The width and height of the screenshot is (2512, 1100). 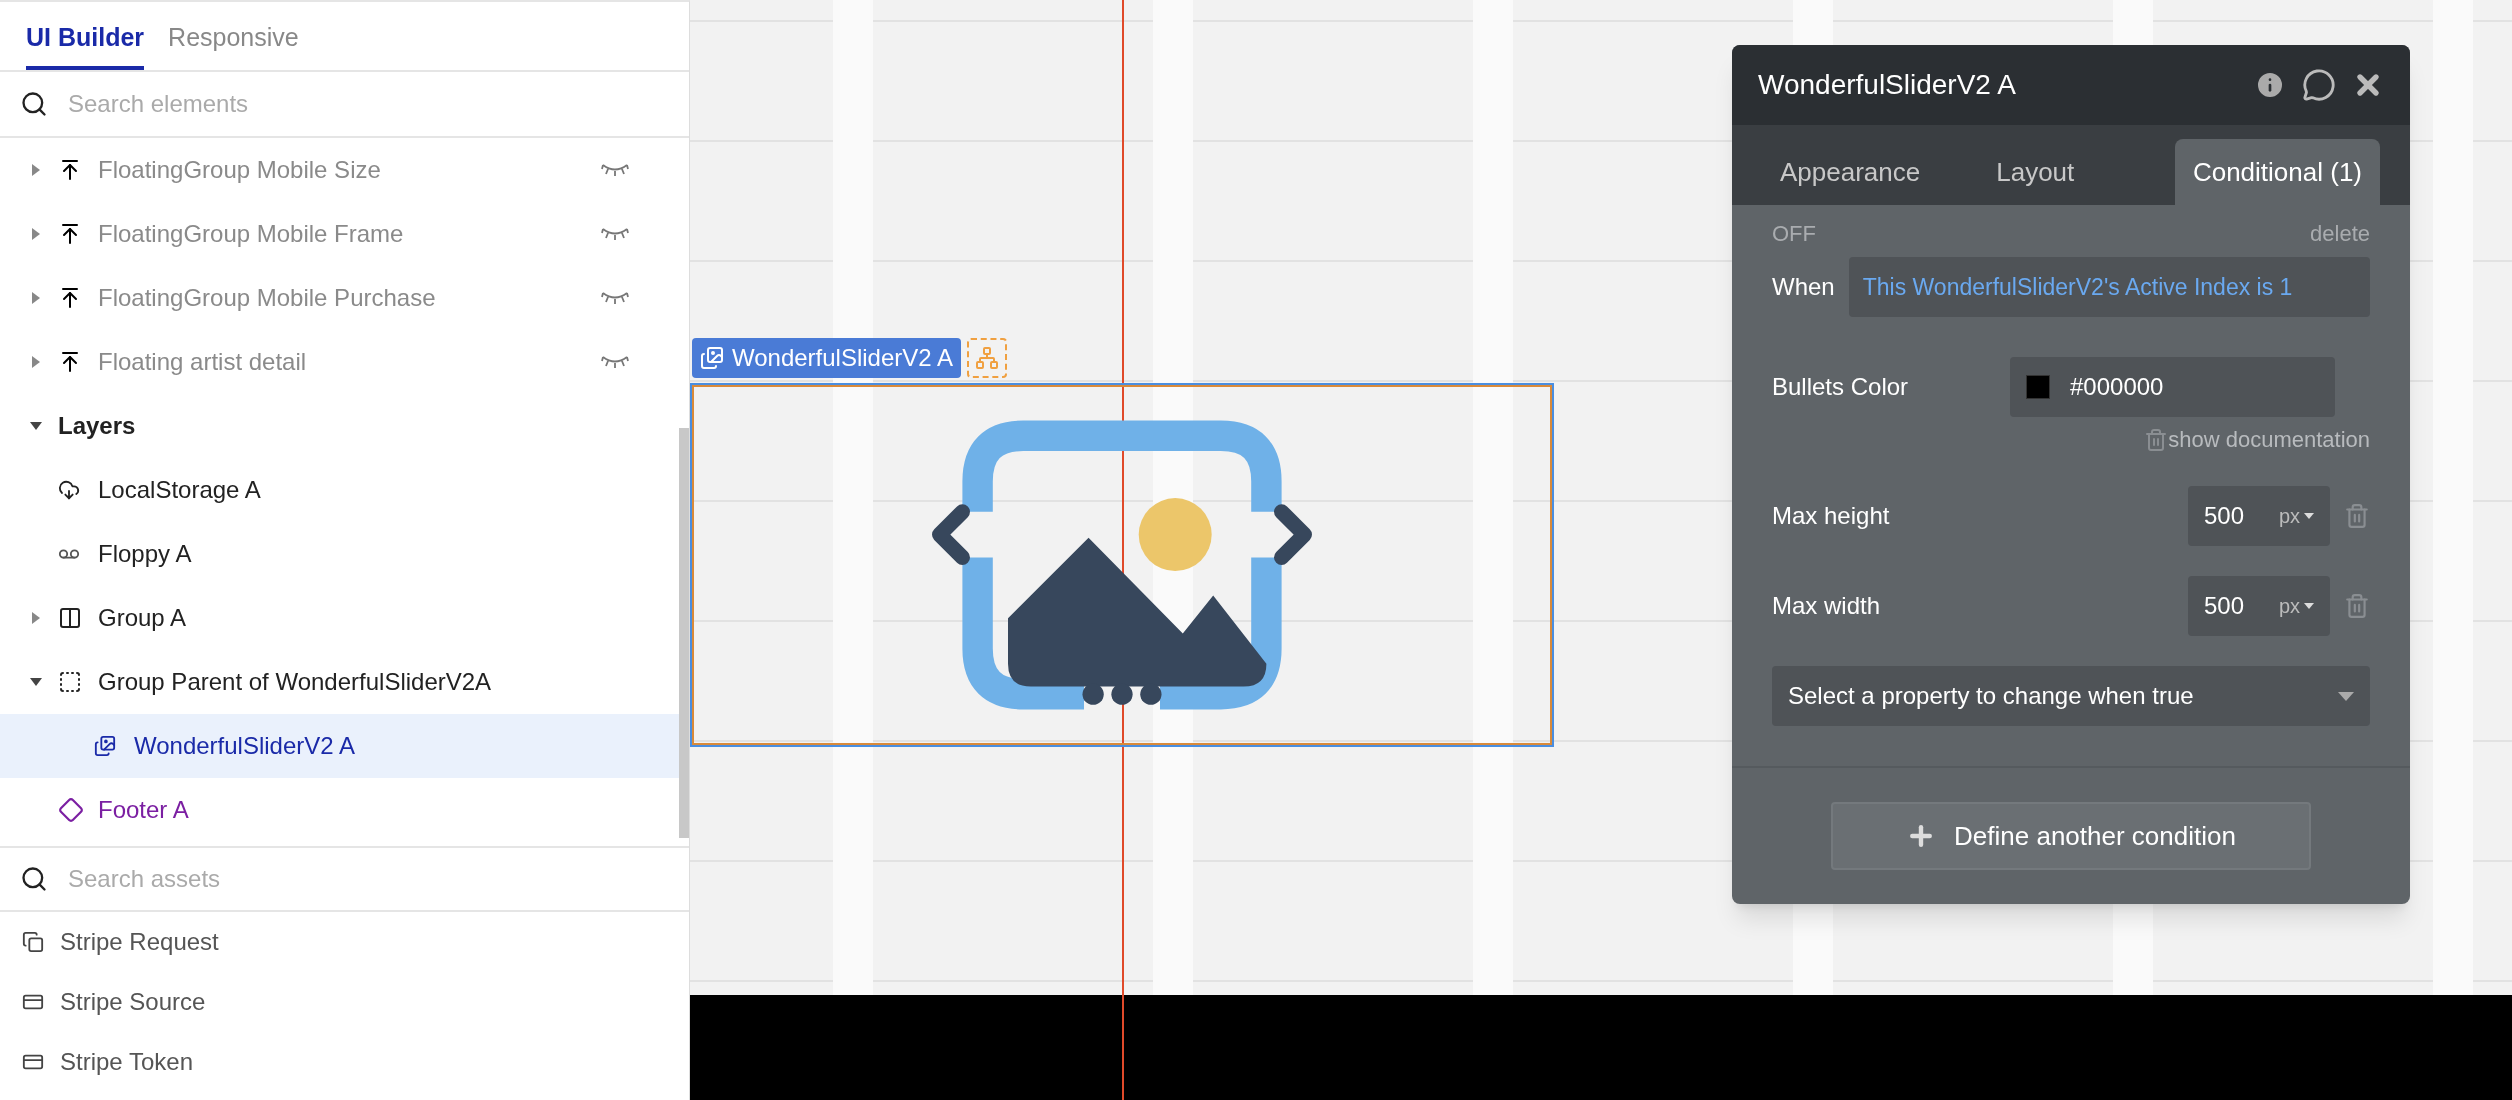 I want to click on diamond-icon, so click(x=71, y=810).